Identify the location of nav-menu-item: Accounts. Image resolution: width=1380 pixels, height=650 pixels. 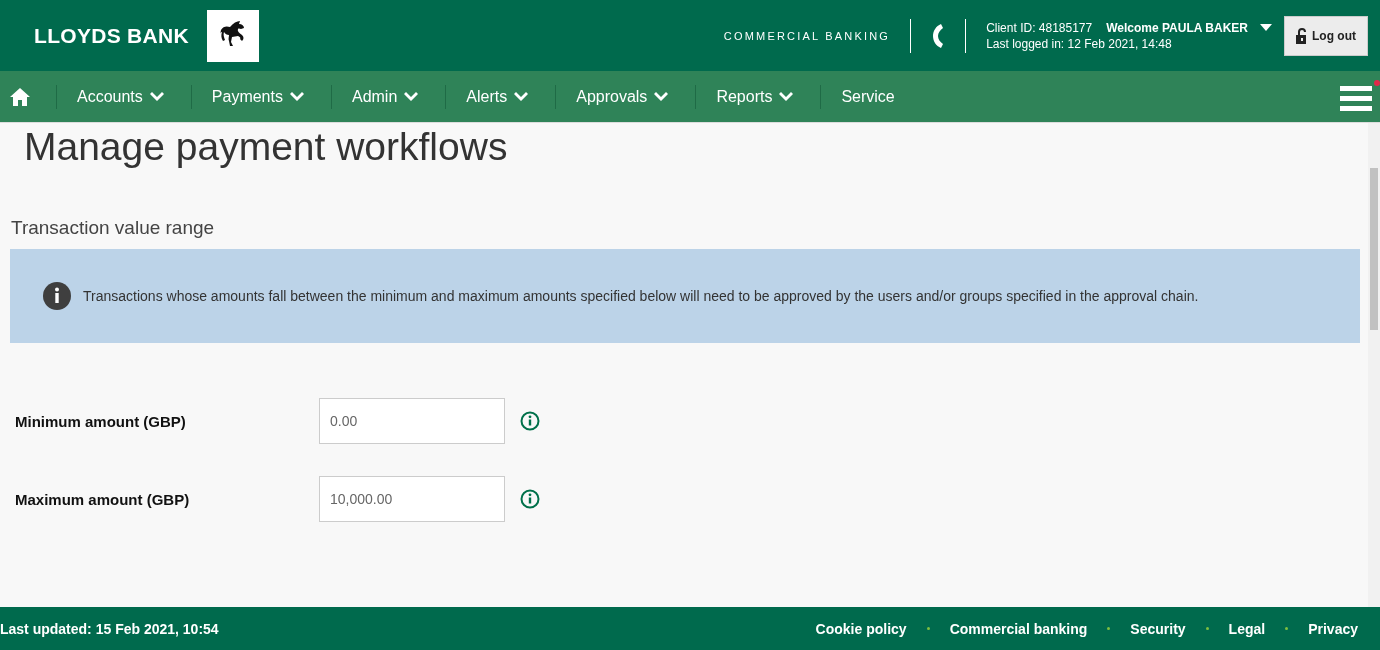
(121, 96).